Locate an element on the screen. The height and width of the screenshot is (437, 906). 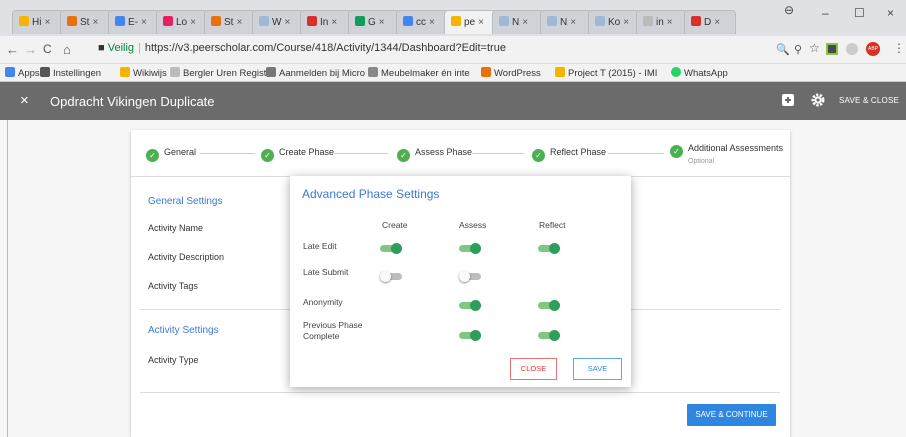
save-close-button: SAVE & CLOSE is located at coordinates (869, 100).